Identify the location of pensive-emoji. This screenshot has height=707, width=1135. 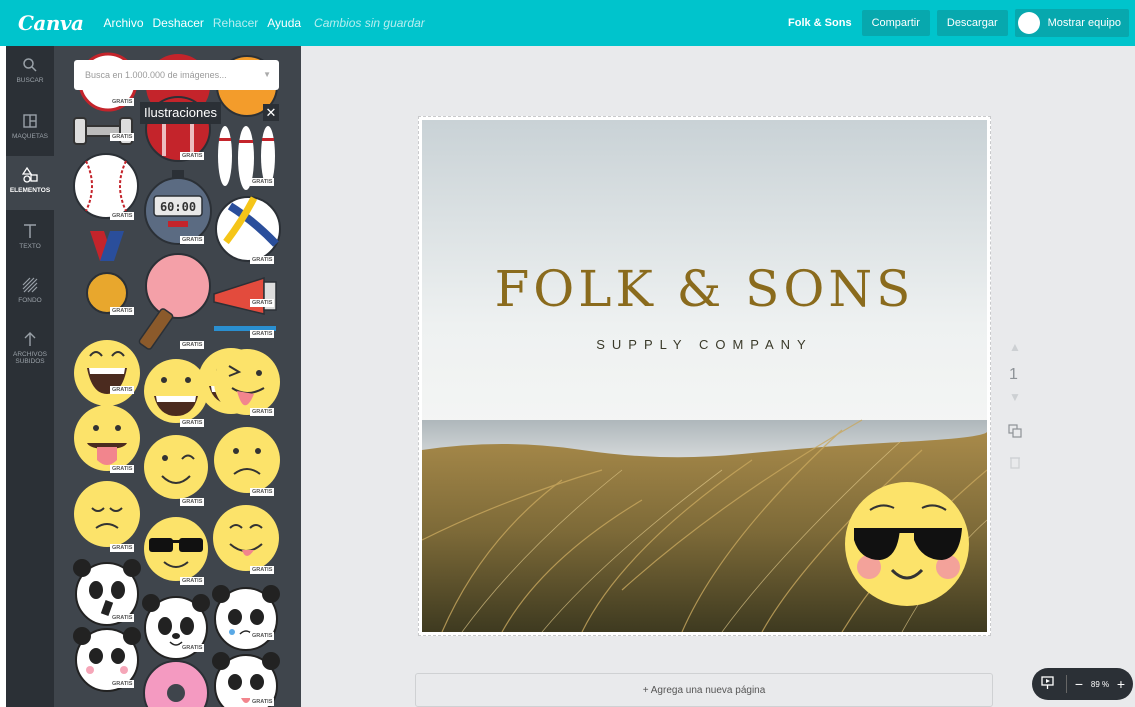
(107, 514).